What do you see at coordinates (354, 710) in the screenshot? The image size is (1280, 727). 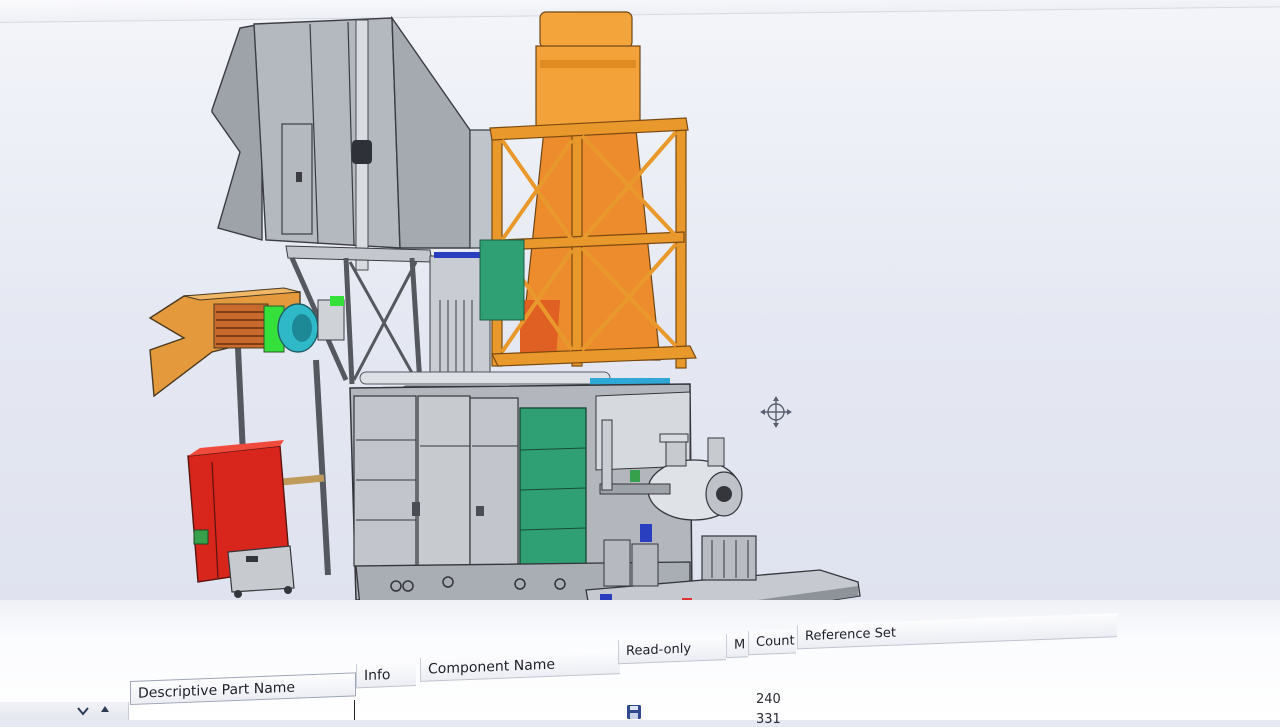 I see `column-divider` at bounding box center [354, 710].